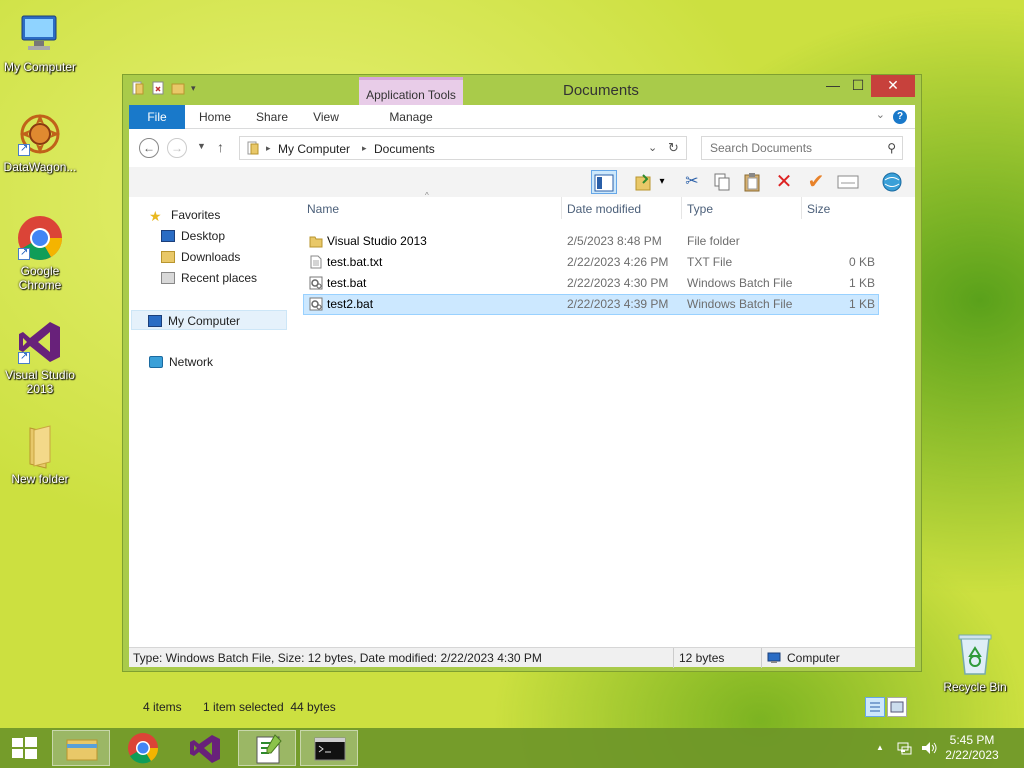  Describe the element at coordinates (833, 86) in the screenshot. I see `minimize-button: —` at that location.